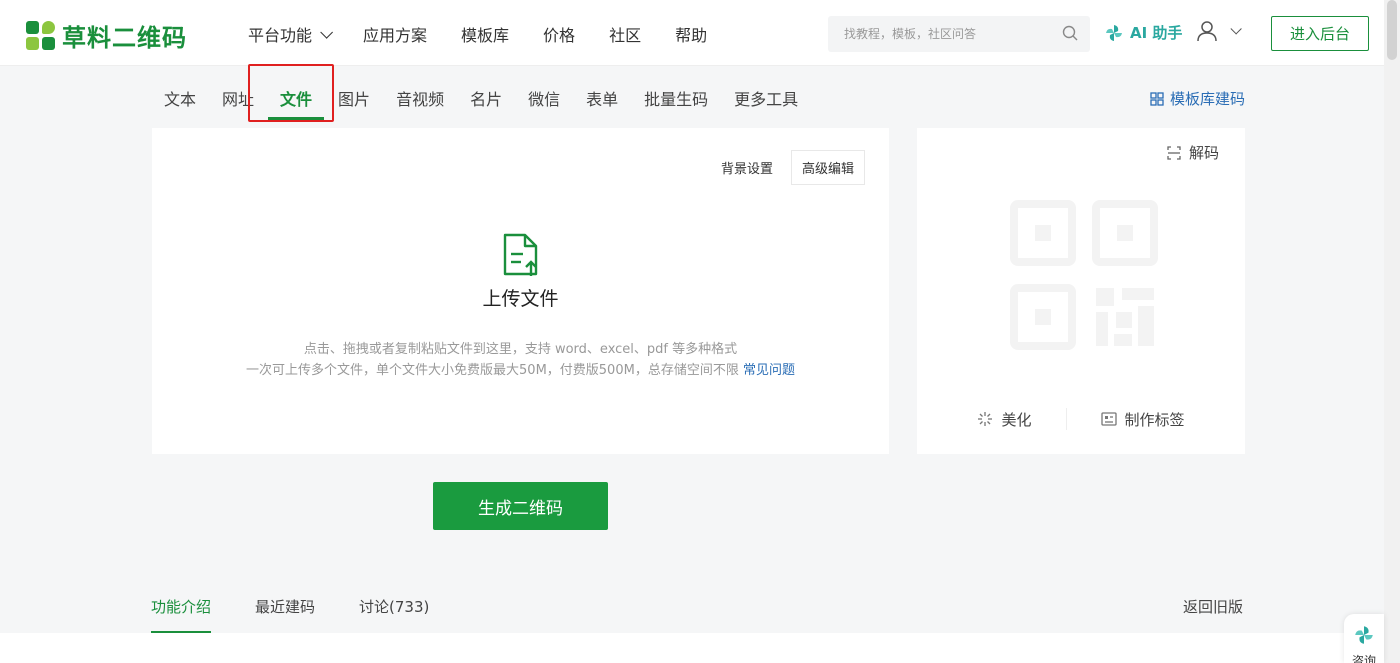  Describe the element at coordinates (486, 103) in the screenshot. I see `tab-business-card: 名片` at that location.